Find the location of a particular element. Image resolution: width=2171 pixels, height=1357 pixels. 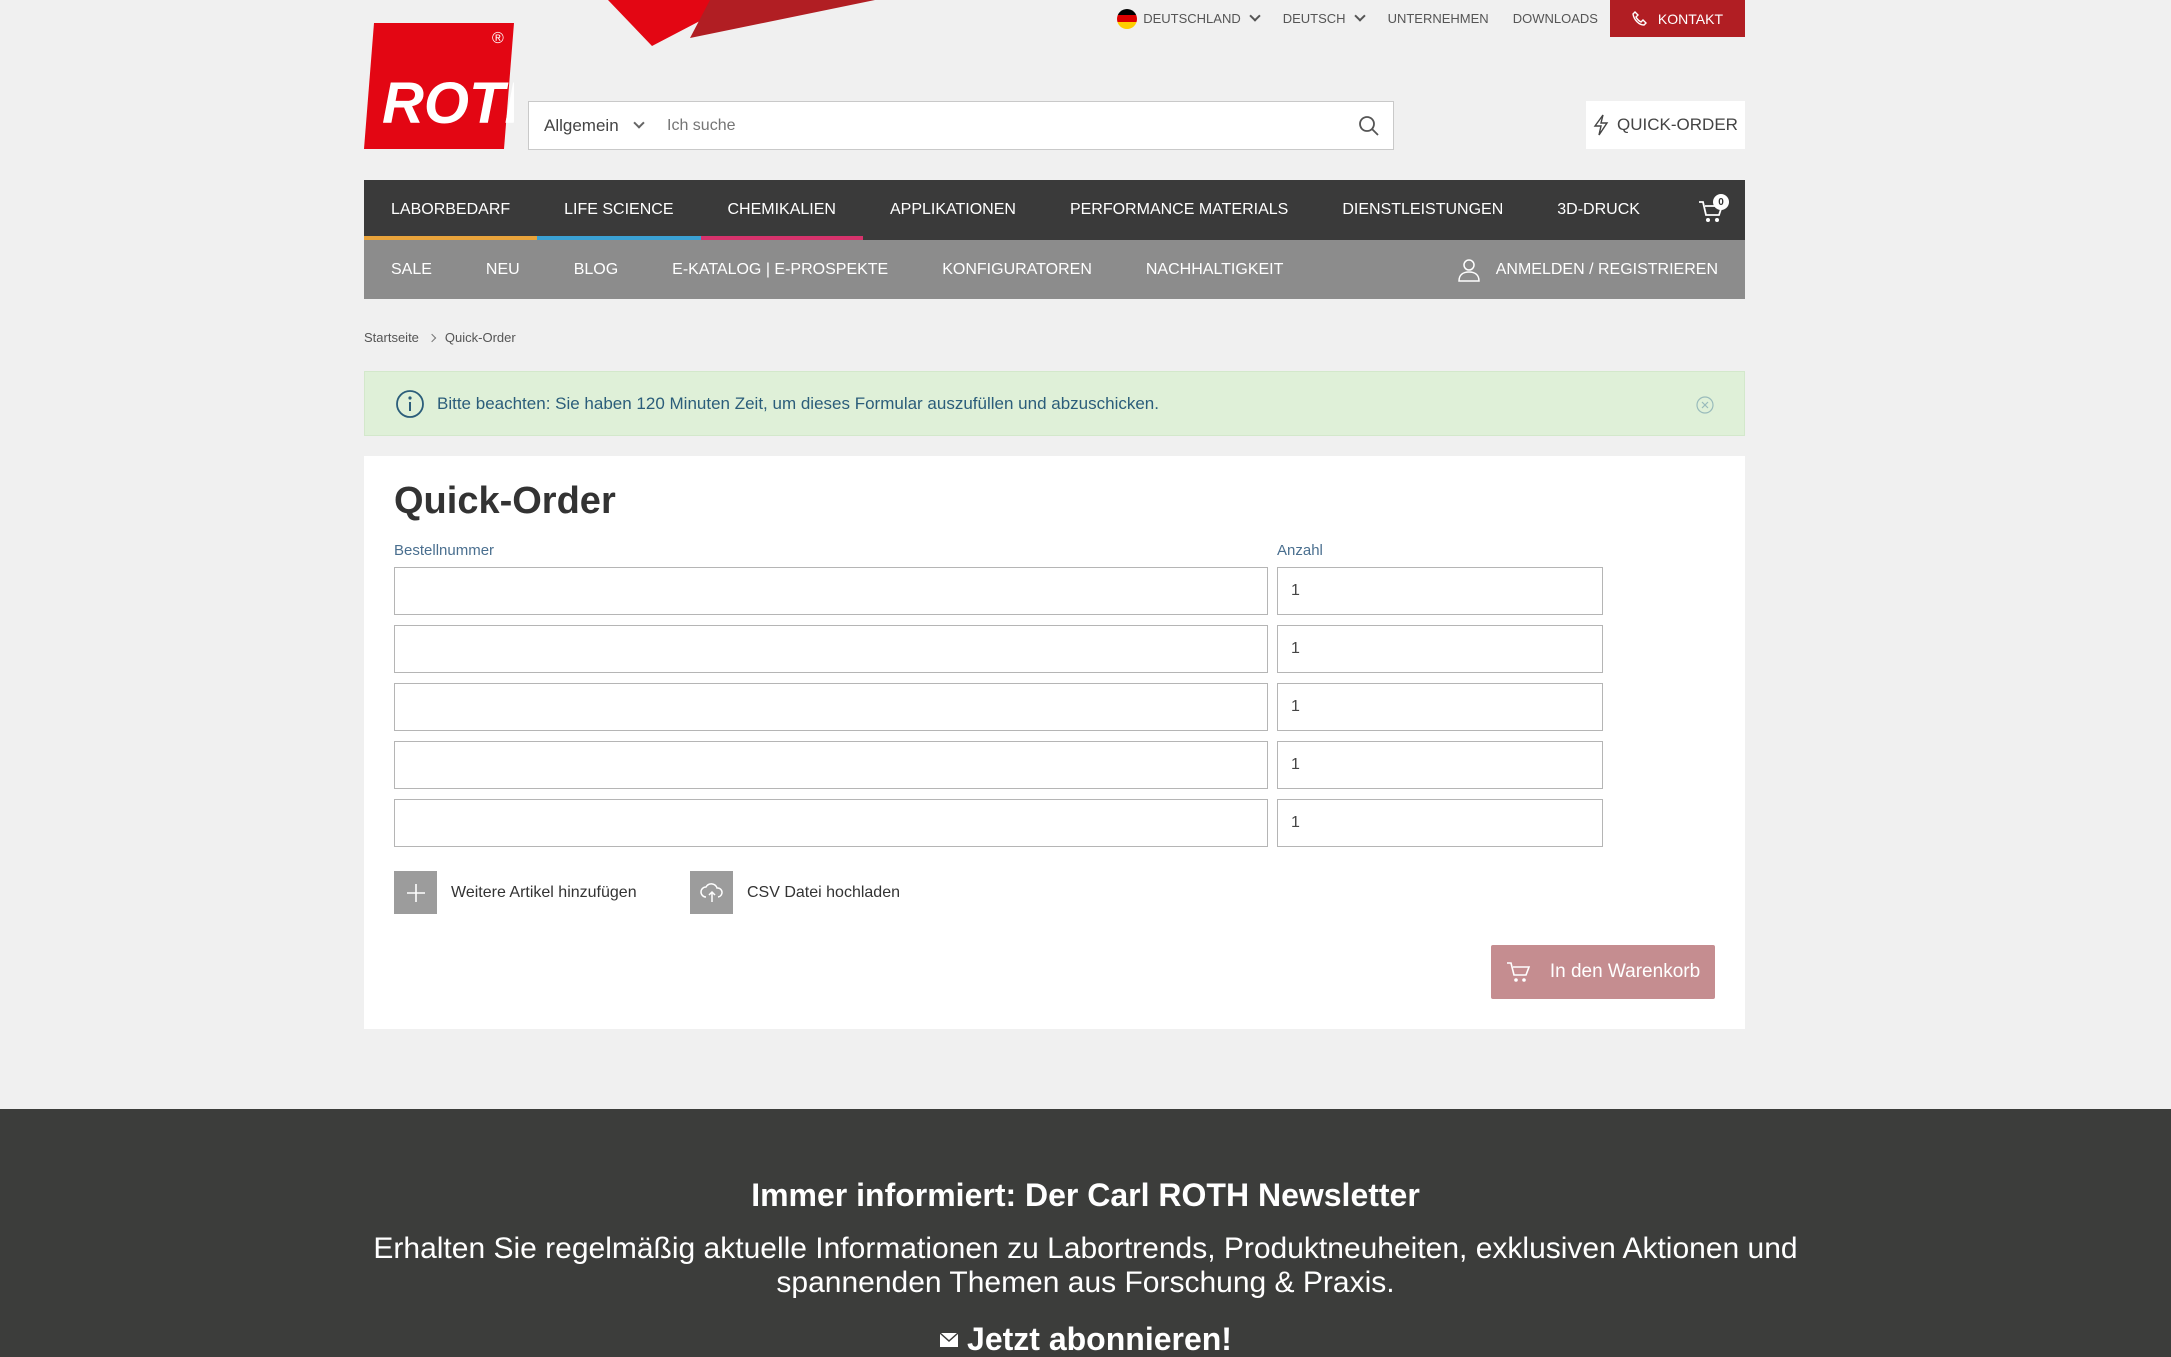

search-category-select: Allgemein is located at coordinates (598, 126).